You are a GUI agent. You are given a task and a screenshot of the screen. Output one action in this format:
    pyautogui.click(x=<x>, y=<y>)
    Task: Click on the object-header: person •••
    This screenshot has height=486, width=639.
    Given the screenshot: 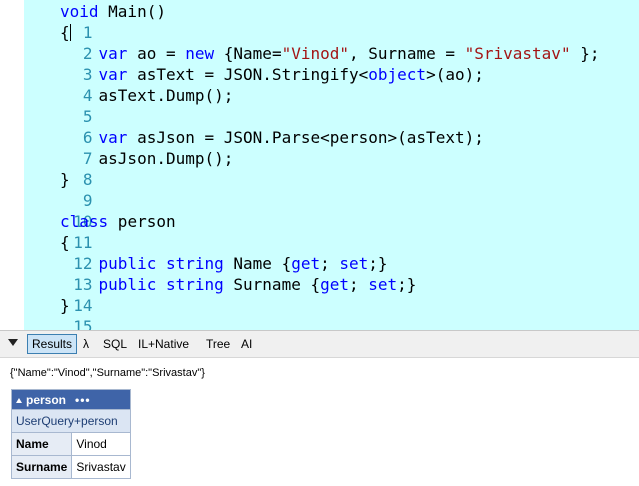 What is the action you would take?
    pyautogui.click(x=71, y=399)
    